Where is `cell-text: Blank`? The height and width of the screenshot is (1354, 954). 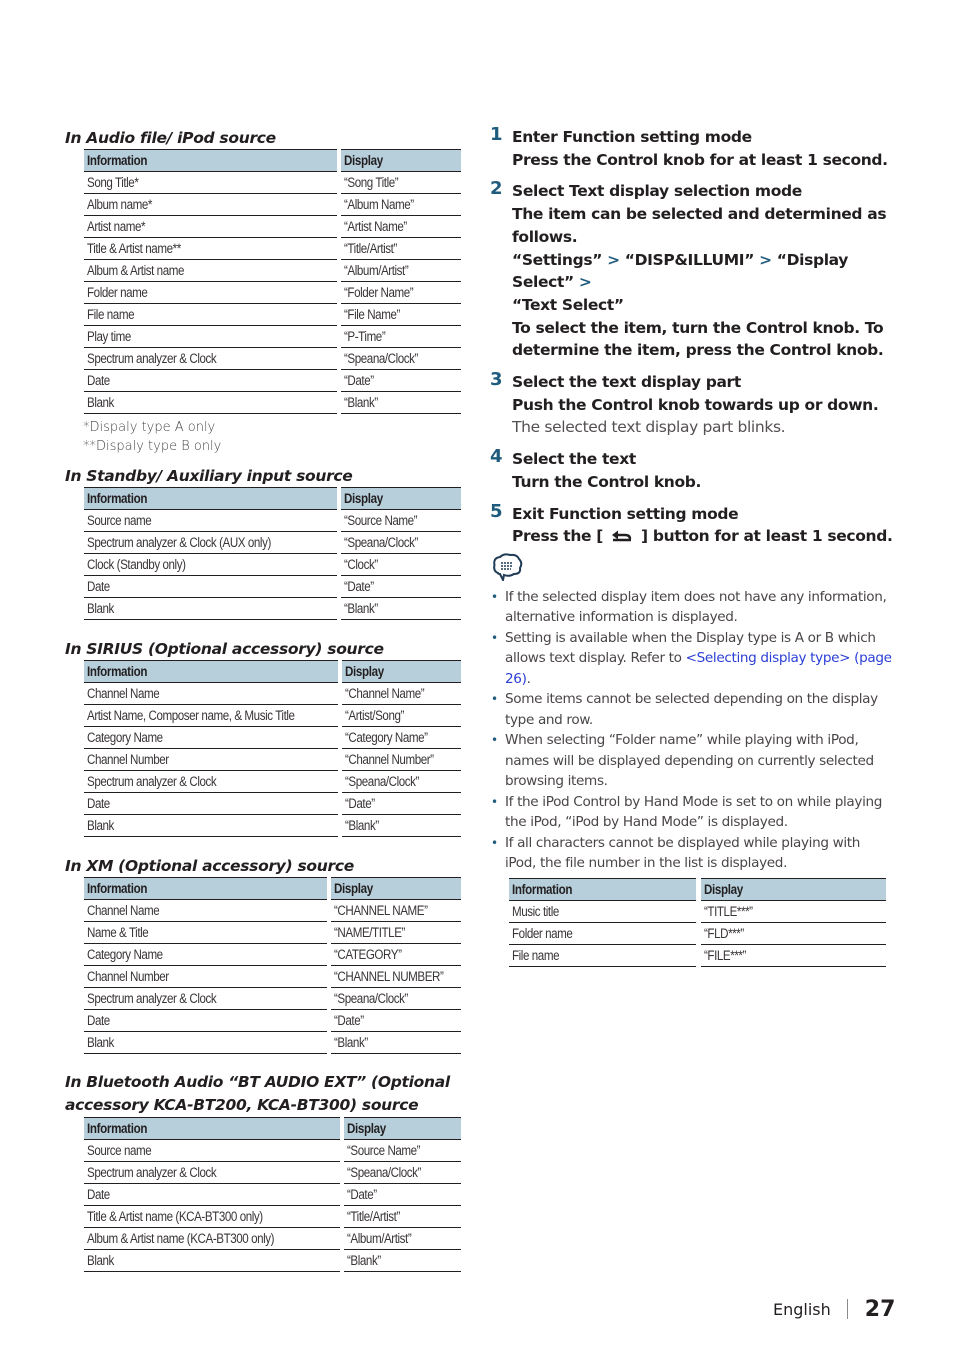 cell-text: Blank is located at coordinates (100, 402).